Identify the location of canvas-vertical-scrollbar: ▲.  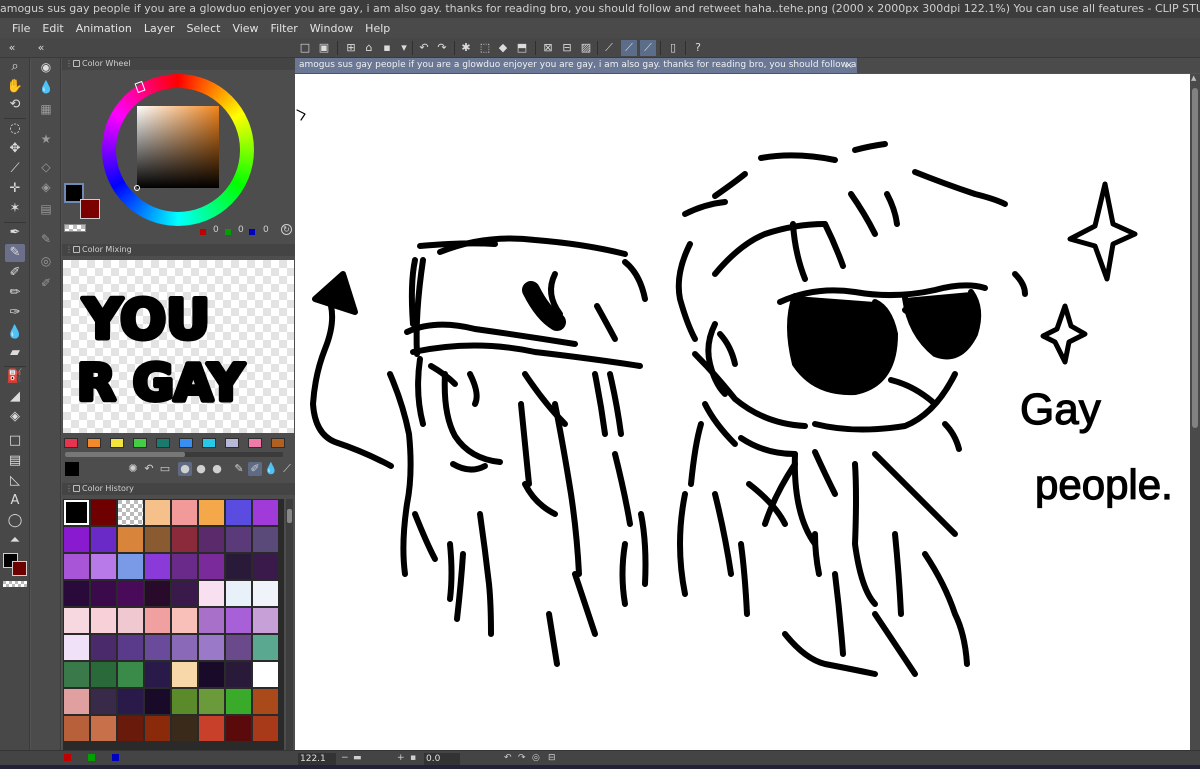
(1195, 412).